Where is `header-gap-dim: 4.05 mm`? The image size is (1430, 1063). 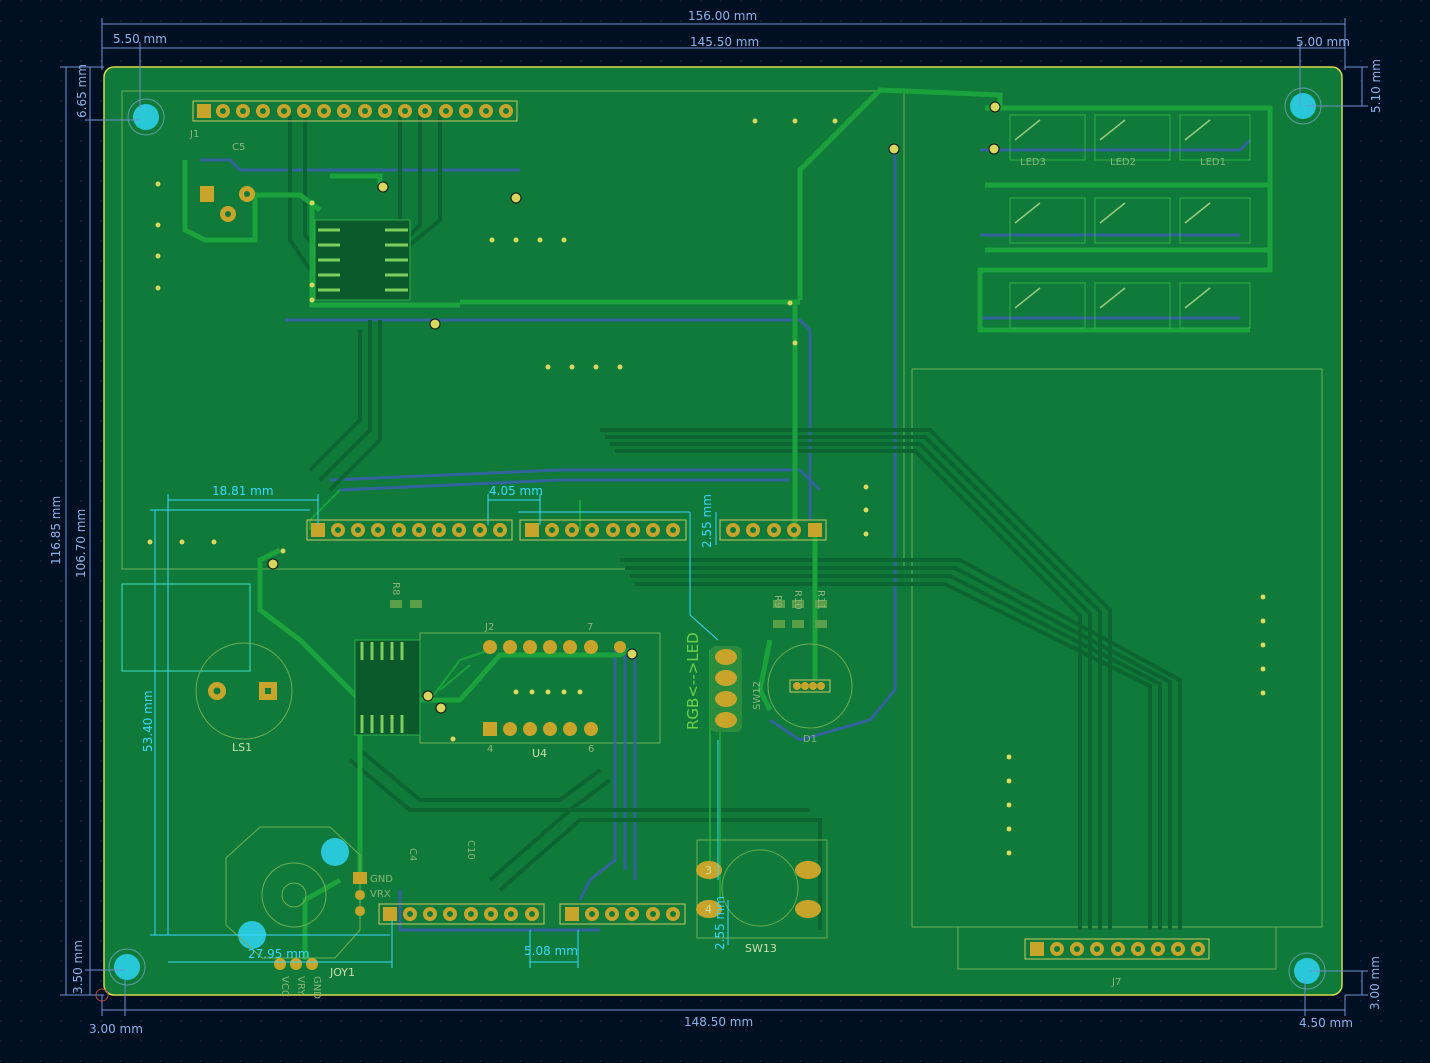
header-gap-dim: 4.05 mm is located at coordinates (516, 491).